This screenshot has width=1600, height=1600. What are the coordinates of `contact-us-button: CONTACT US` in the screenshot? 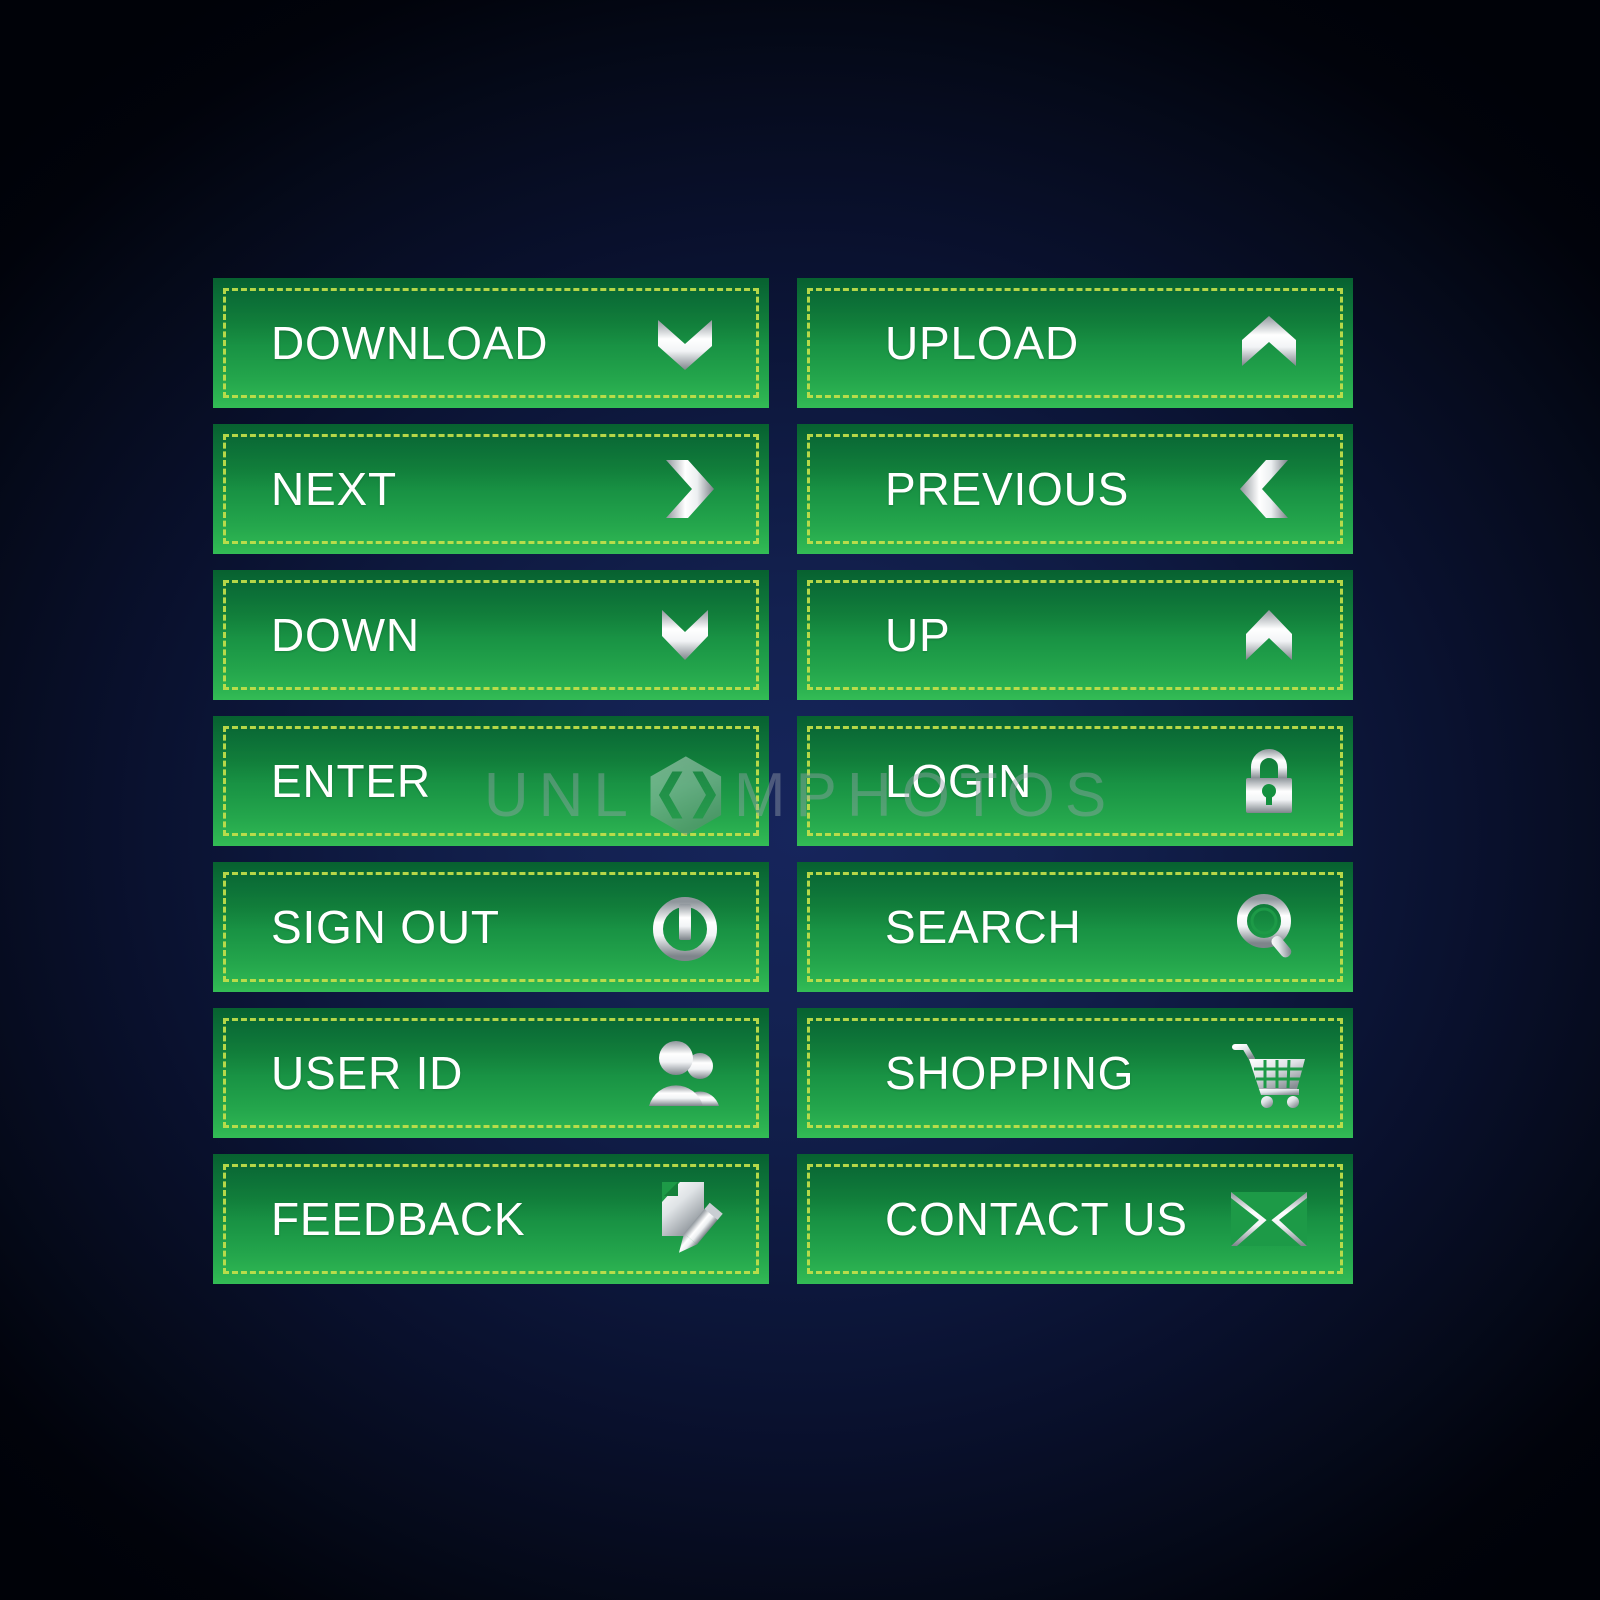 It's located at (1075, 1219).